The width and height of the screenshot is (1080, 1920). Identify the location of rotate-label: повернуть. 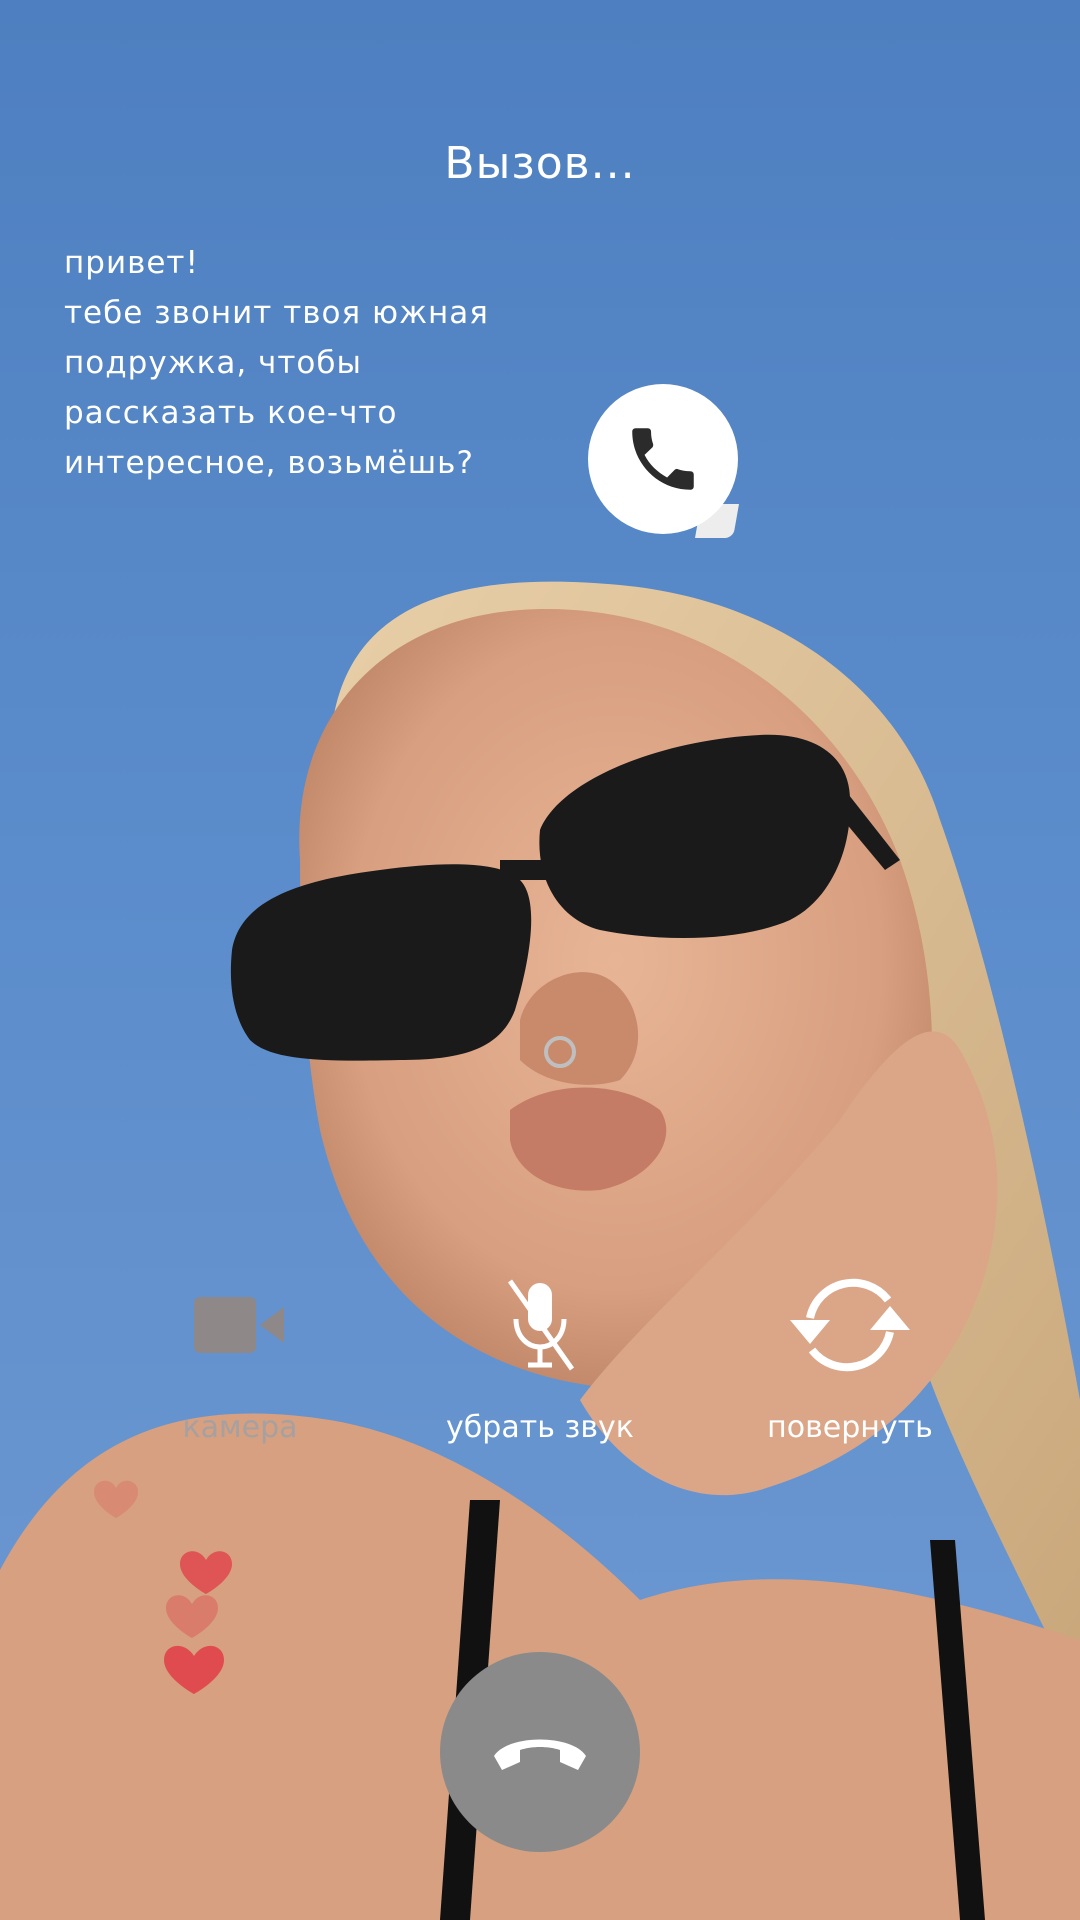
(850, 1427).